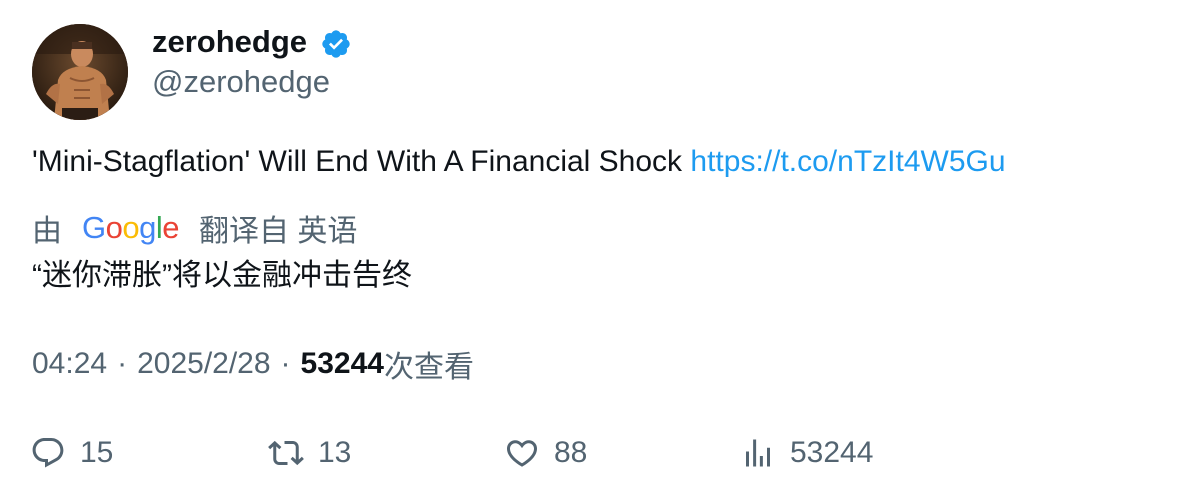 The width and height of the screenshot is (1196, 498). What do you see at coordinates (97, 452) in the screenshot?
I see `reply-count: 15` at bounding box center [97, 452].